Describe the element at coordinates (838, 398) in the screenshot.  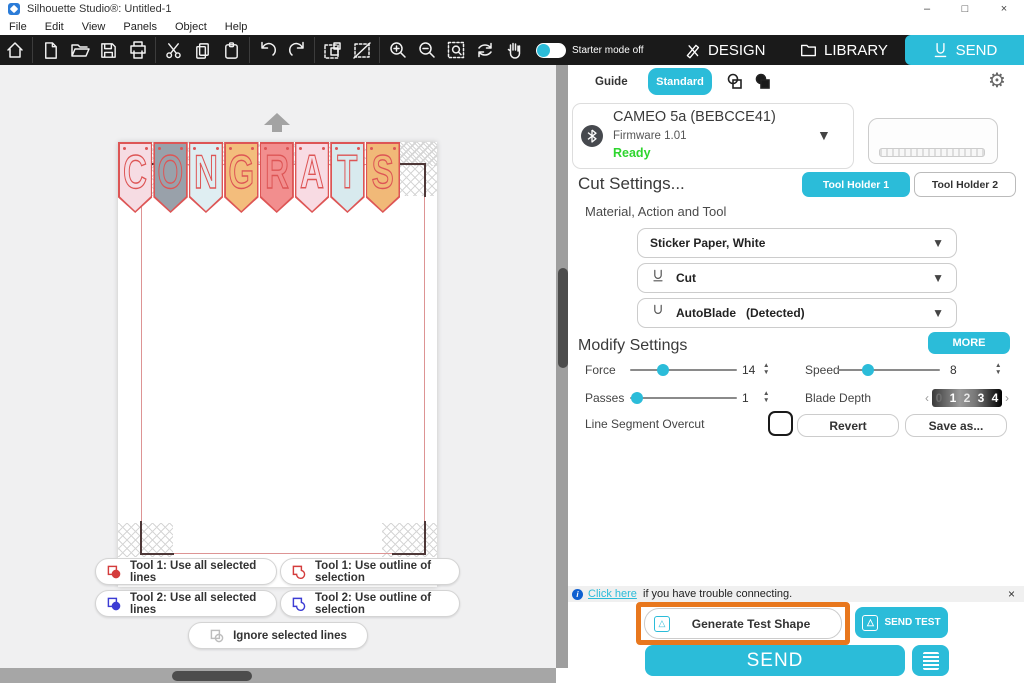
I see `blade-depth-label: Blade Depth` at that location.